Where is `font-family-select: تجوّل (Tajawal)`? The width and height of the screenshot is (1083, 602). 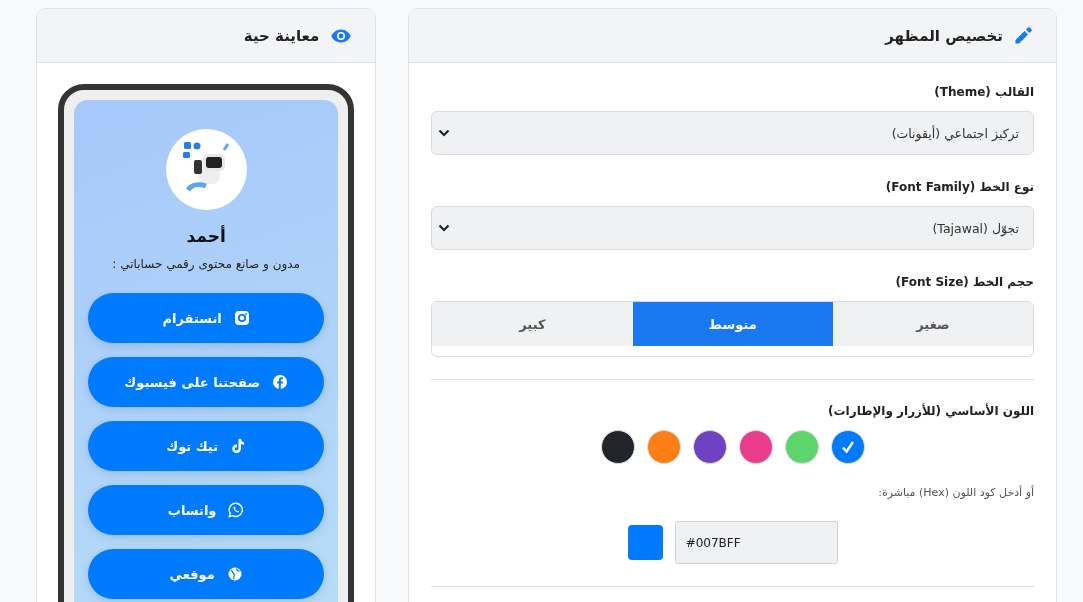
font-family-select: تجوّل (Tajawal) is located at coordinates (732, 228).